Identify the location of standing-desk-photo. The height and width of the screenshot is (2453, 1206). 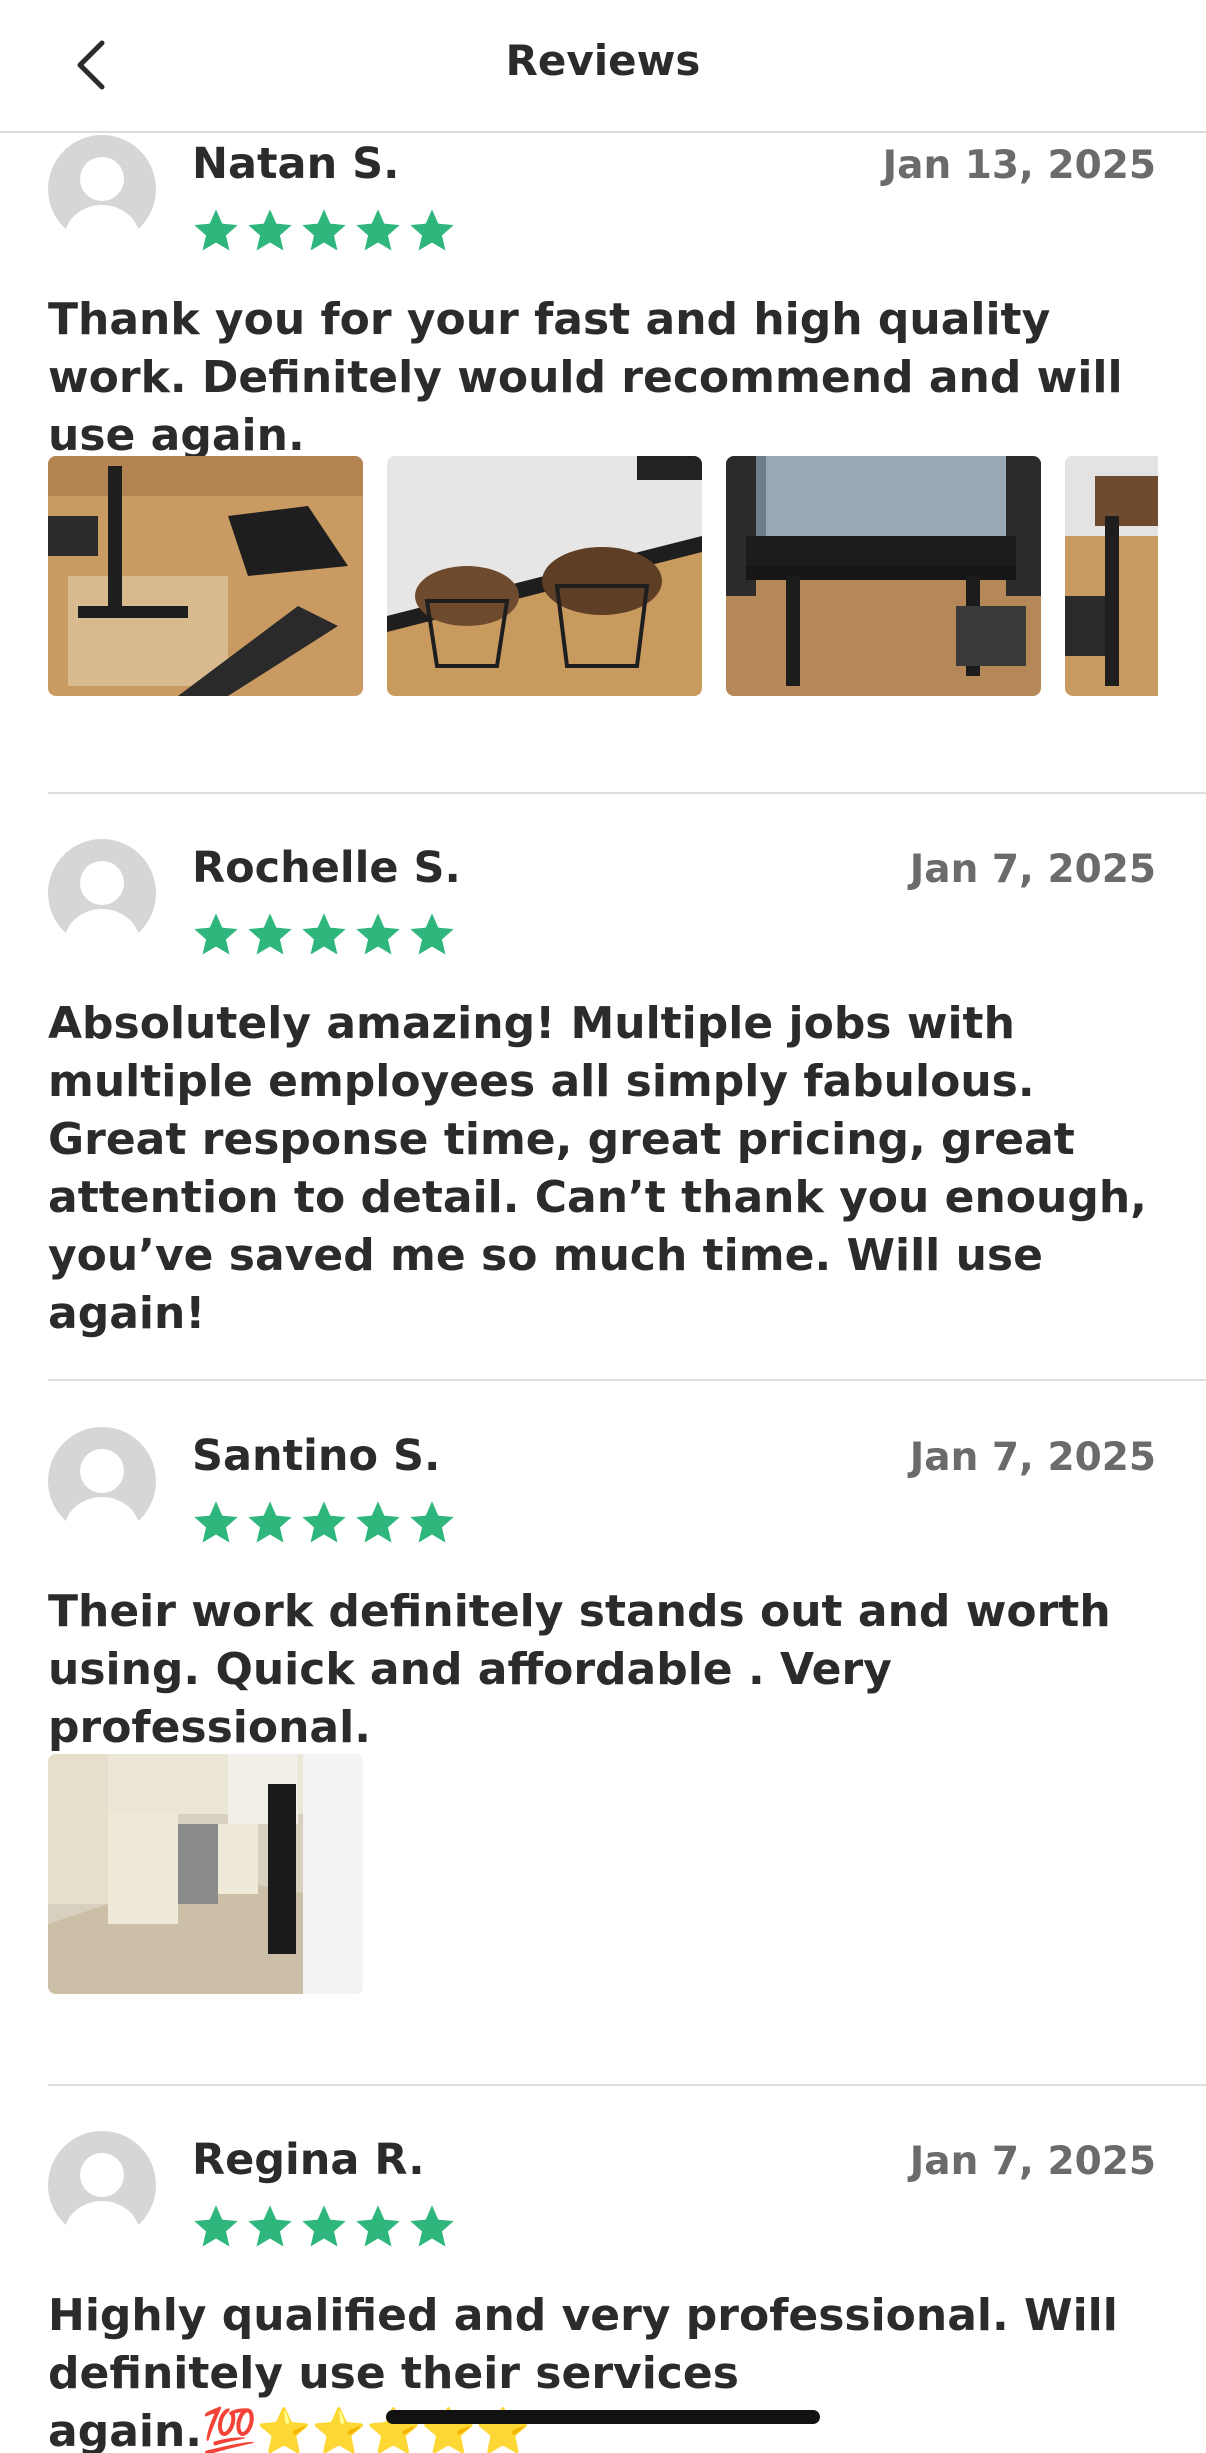
(883, 576).